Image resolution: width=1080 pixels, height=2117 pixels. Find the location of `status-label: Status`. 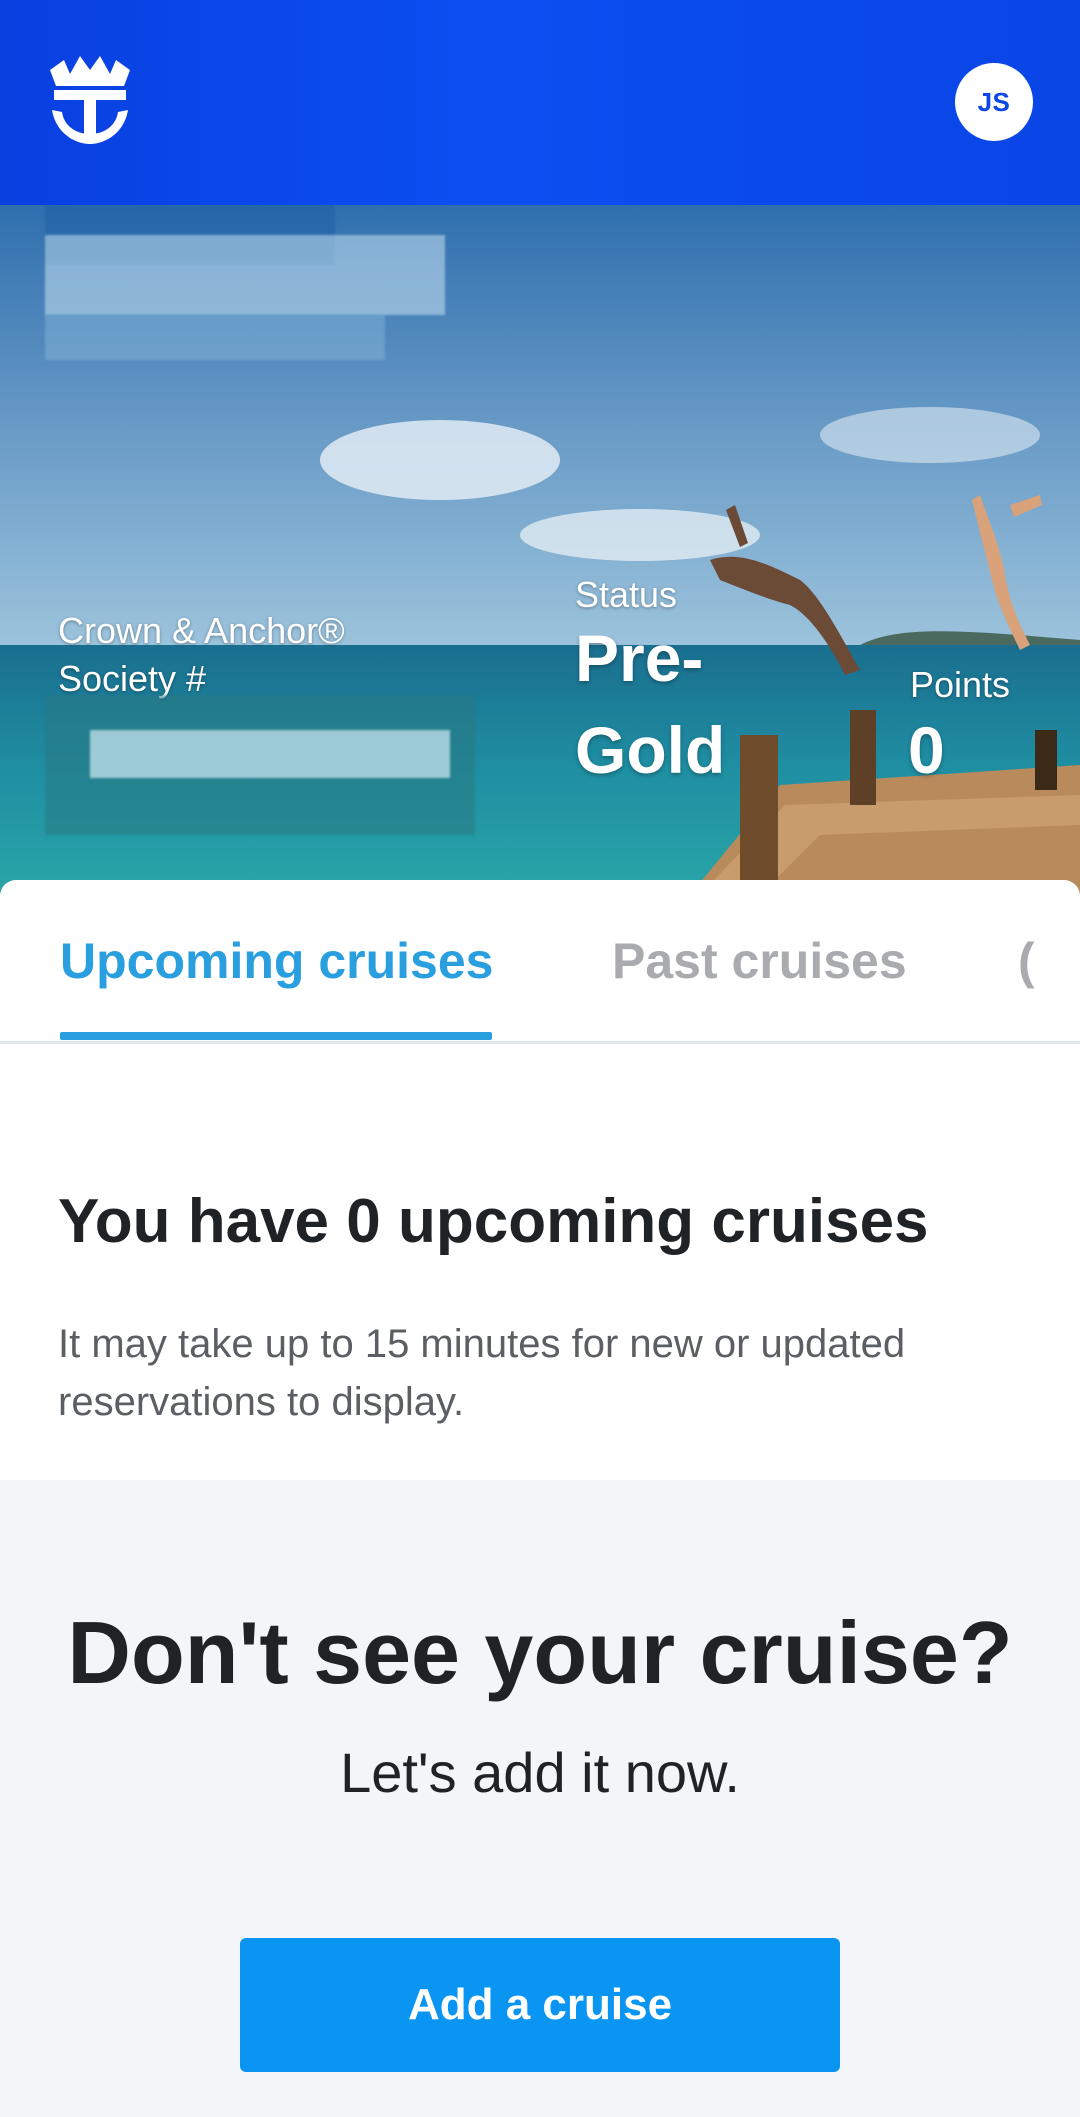

status-label: Status is located at coordinates (626, 594).